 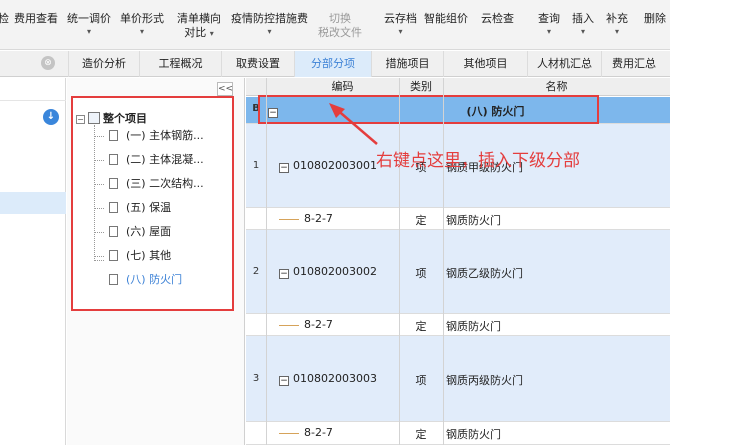 I want to click on ribbon-epidemic-fee-button: 疫情防控措施费 ▾, so click(x=269, y=25).